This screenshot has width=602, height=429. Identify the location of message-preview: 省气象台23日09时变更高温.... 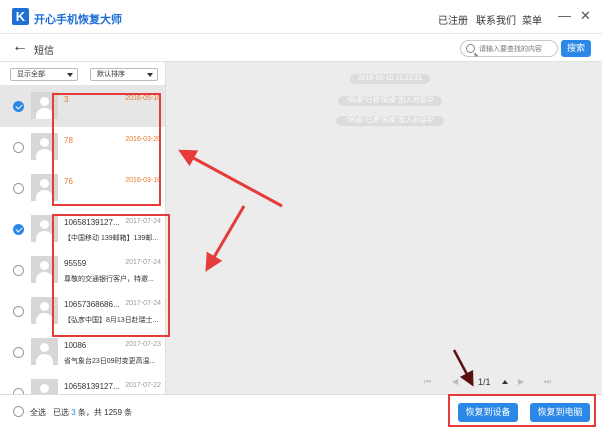
(110, 361).